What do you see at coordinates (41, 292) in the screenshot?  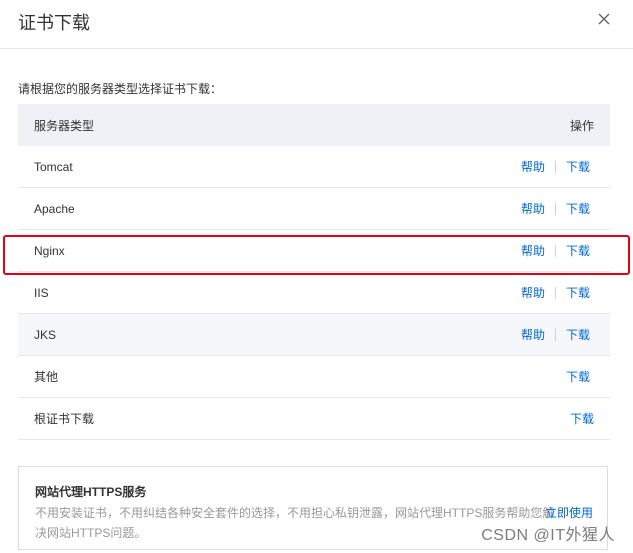 I see `server-name: IIS` at bounding box center [41, 292].